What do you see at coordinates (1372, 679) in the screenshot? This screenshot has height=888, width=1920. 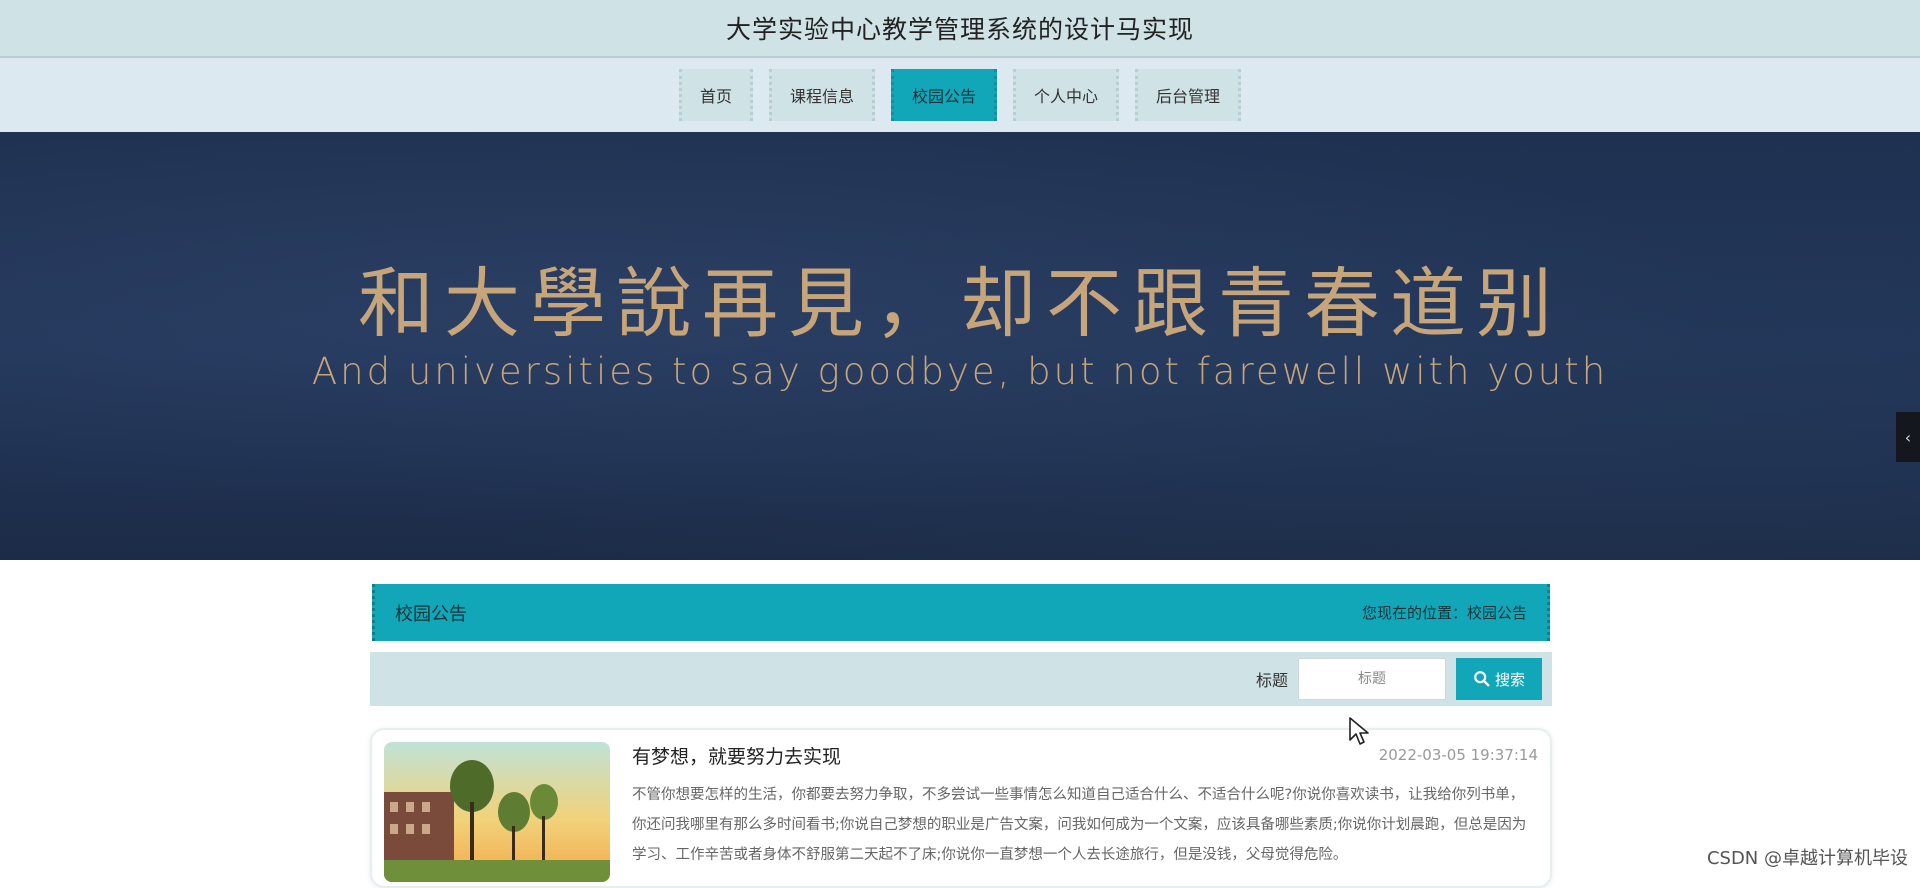 I see `search-title-input` at bounding box center [1372, 679].